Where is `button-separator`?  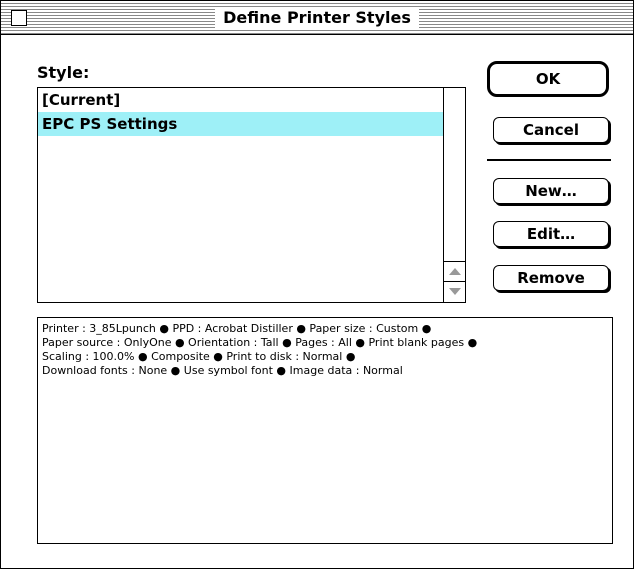
button-separator is located at coordinates (549, 160).